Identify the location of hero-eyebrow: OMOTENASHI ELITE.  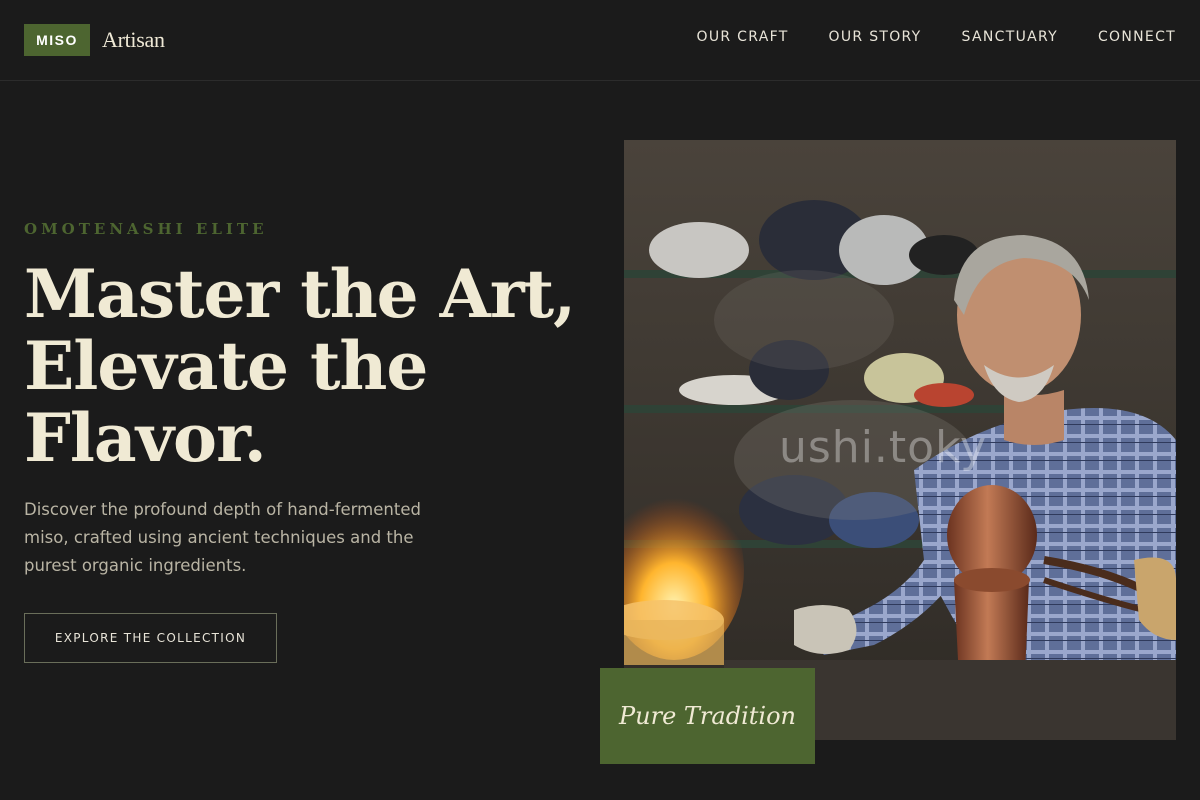
(146, 229).